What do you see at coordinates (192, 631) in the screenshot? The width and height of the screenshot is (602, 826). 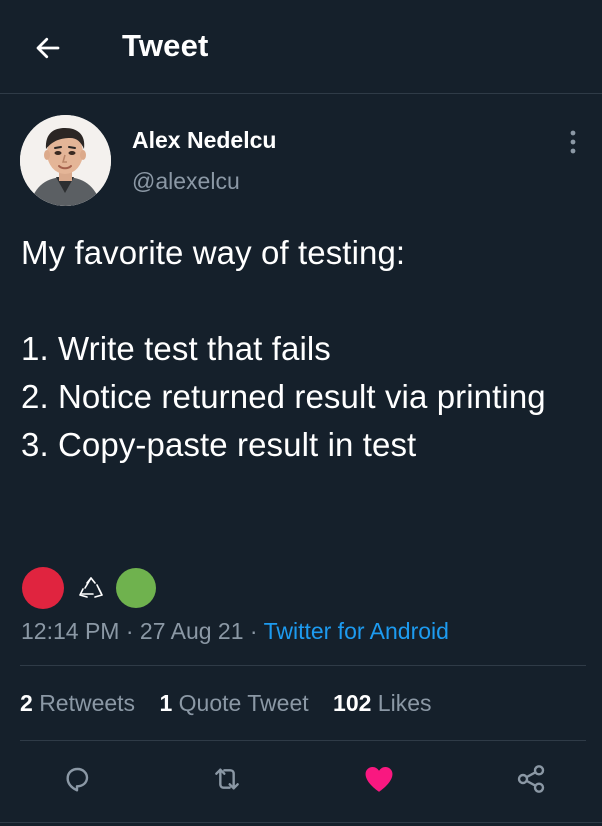 I see `tweet-date: 27 Aug 21` at bounding box center [192, 631].